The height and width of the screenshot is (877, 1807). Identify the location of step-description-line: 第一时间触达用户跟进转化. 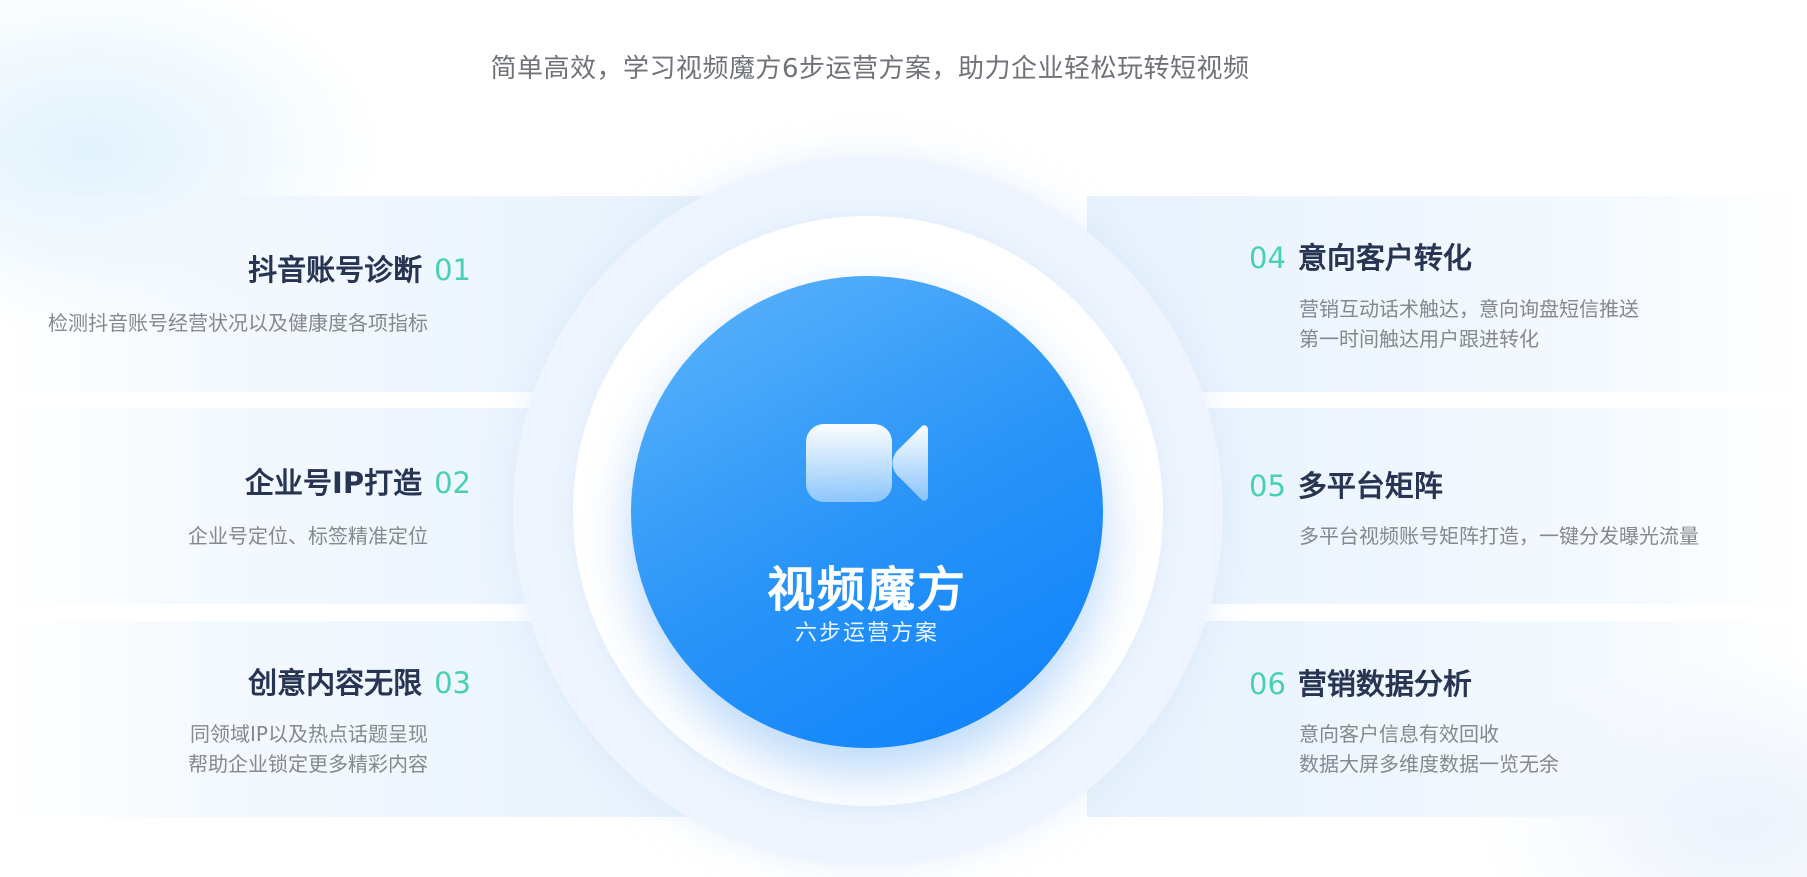
(1419, 339).